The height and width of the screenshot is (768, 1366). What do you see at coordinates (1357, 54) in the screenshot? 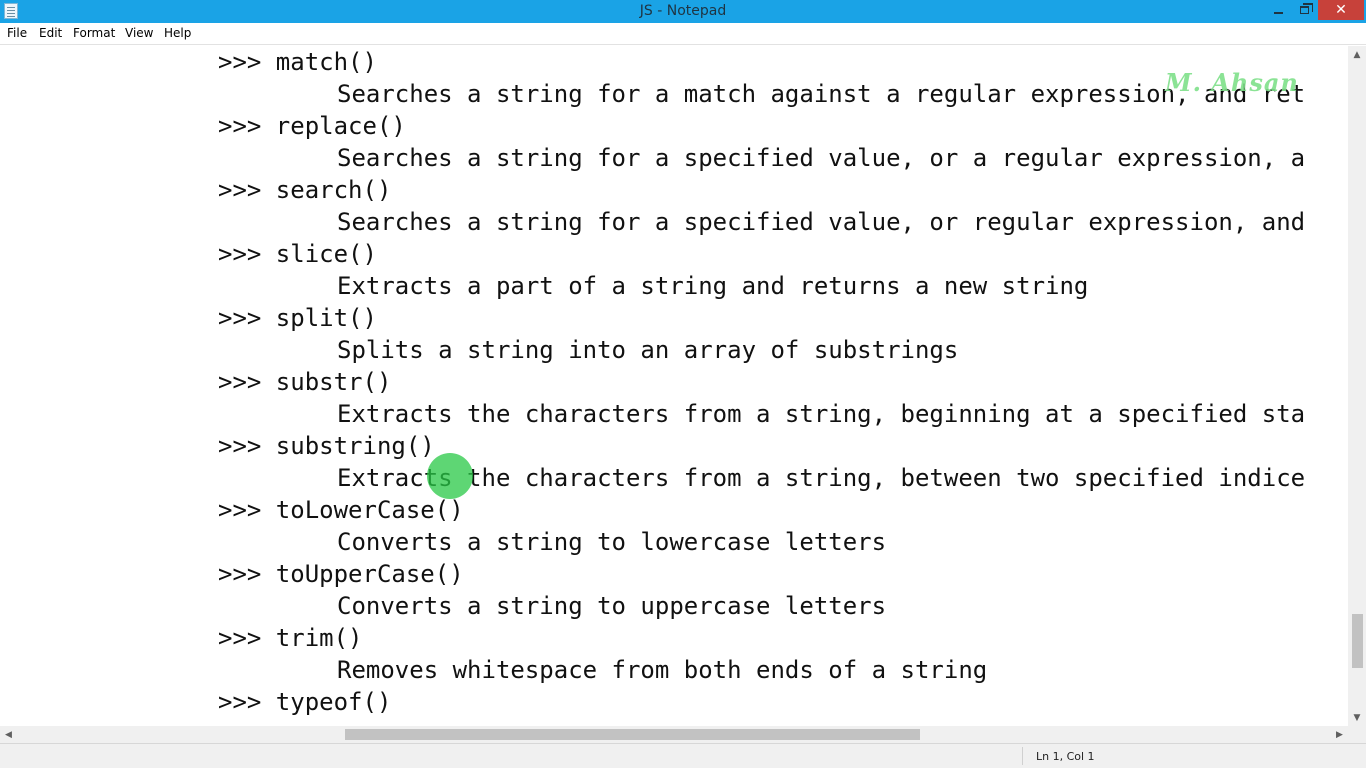
I see `scroll-up-icon: ▲` at bounding box center [1357, 54].